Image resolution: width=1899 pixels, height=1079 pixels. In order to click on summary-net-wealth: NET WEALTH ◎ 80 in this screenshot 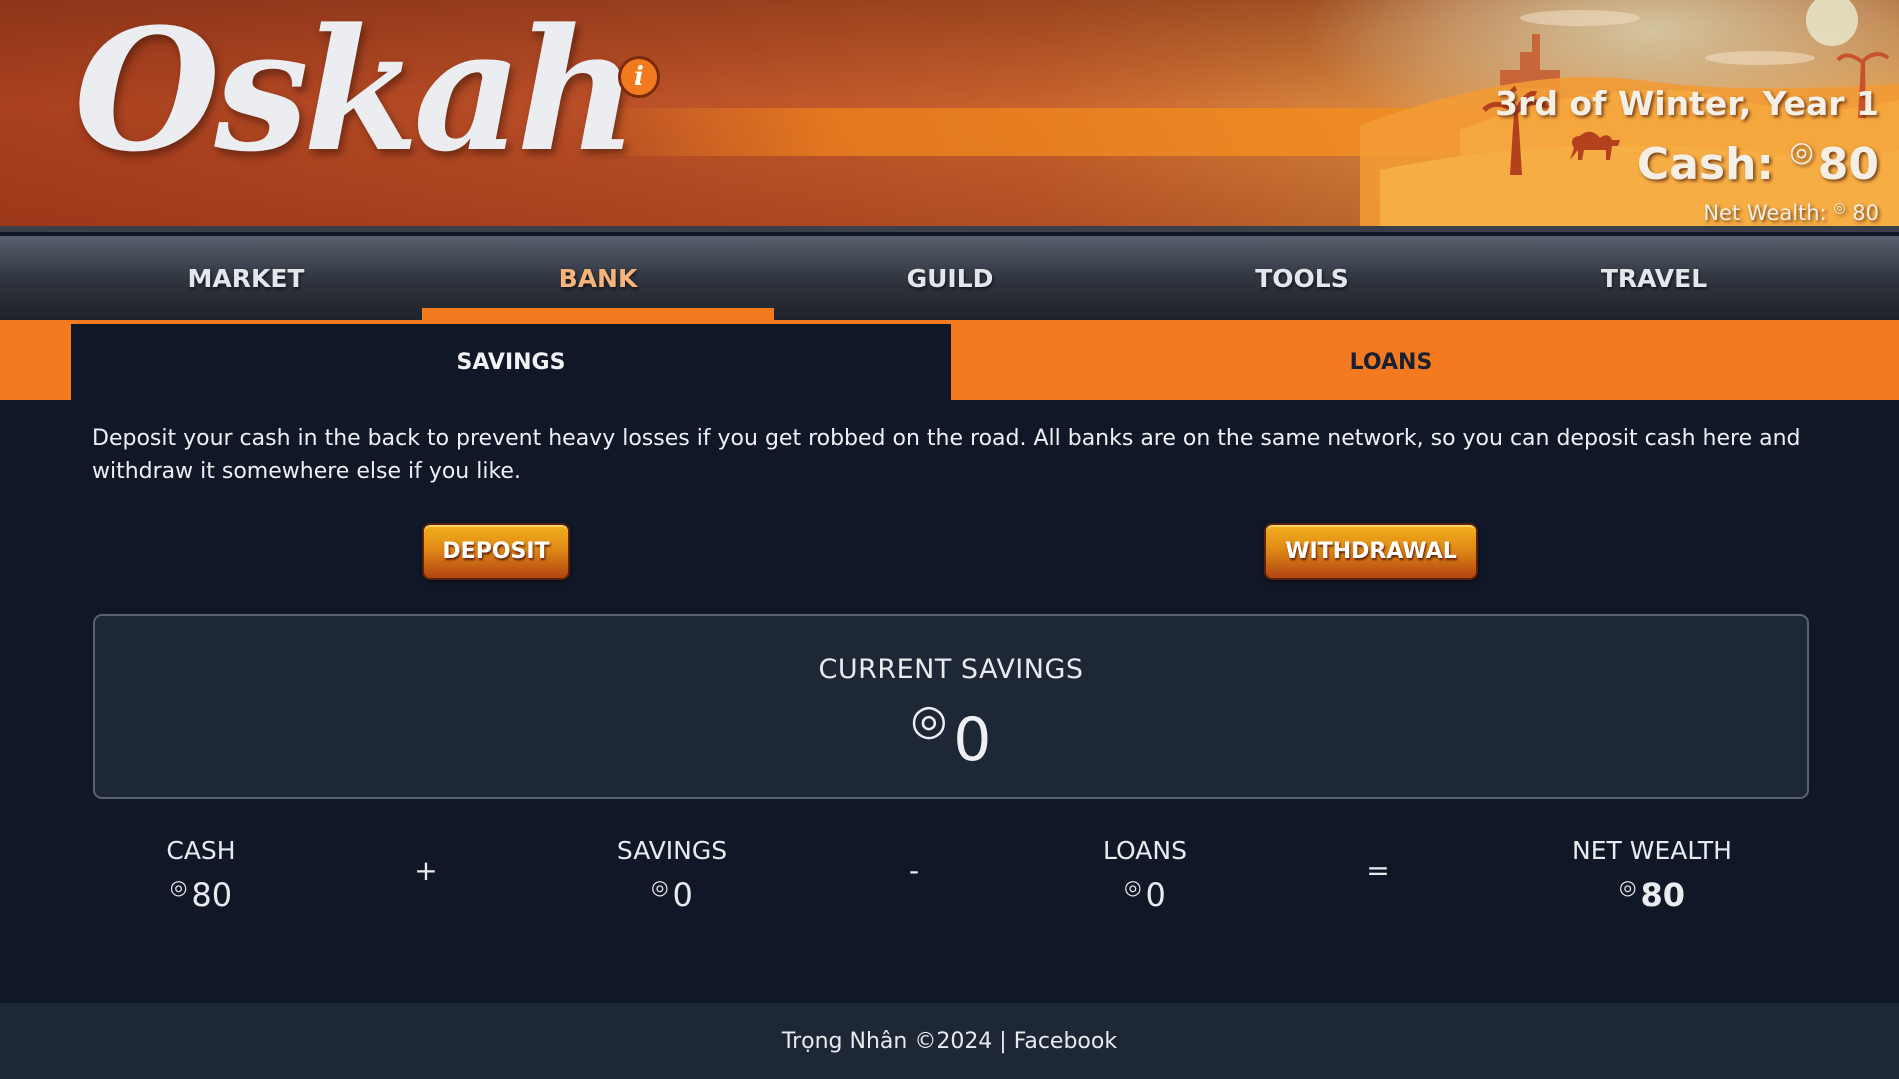, I will do `click(1652, 874)`.